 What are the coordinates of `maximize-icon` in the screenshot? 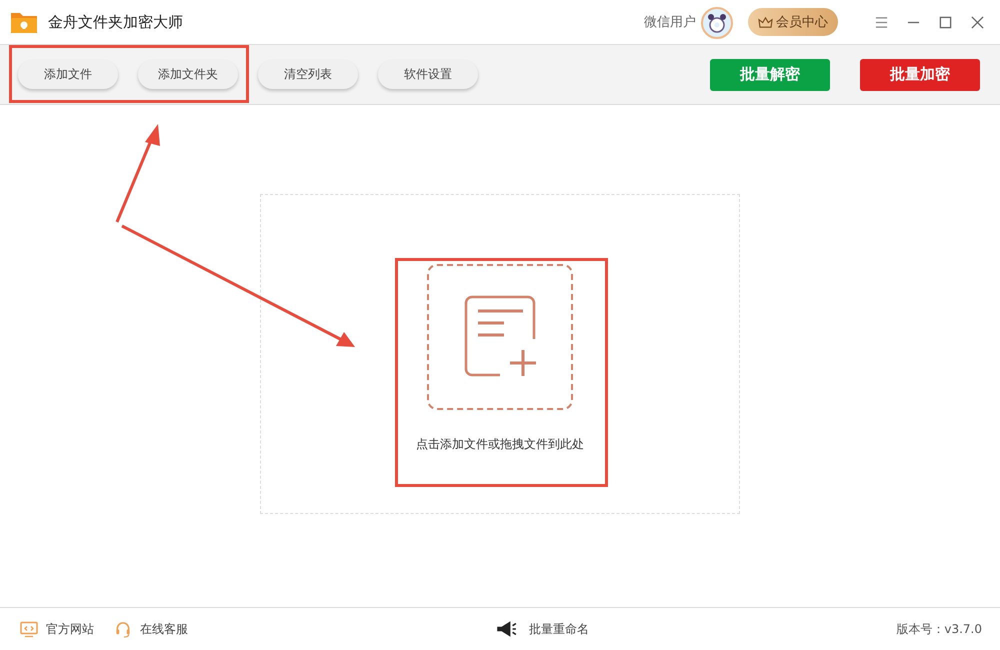 It's located at (945, 22).